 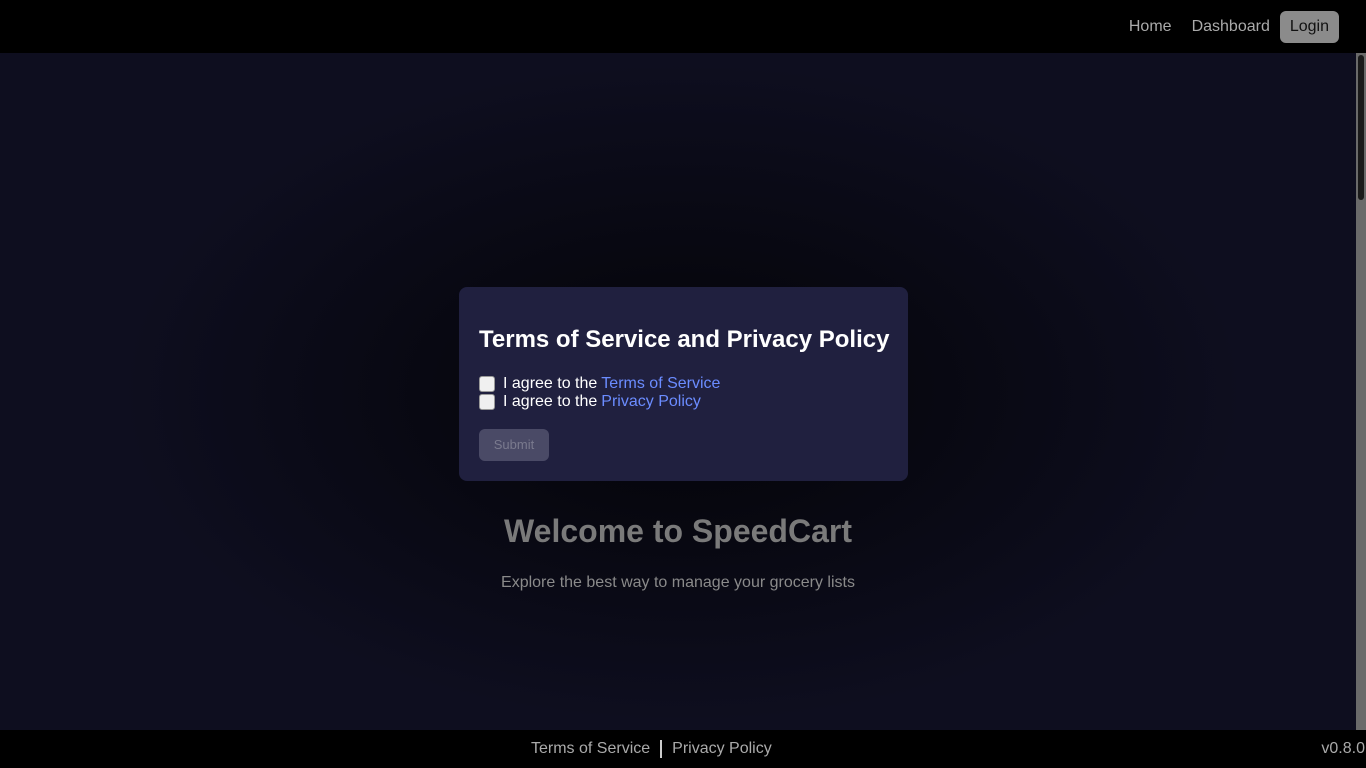 What do you see at coordinates (550, 401) in the screenshot?
I see `privacy-agree-label: I agree to the` at bounding box center [550, 401].